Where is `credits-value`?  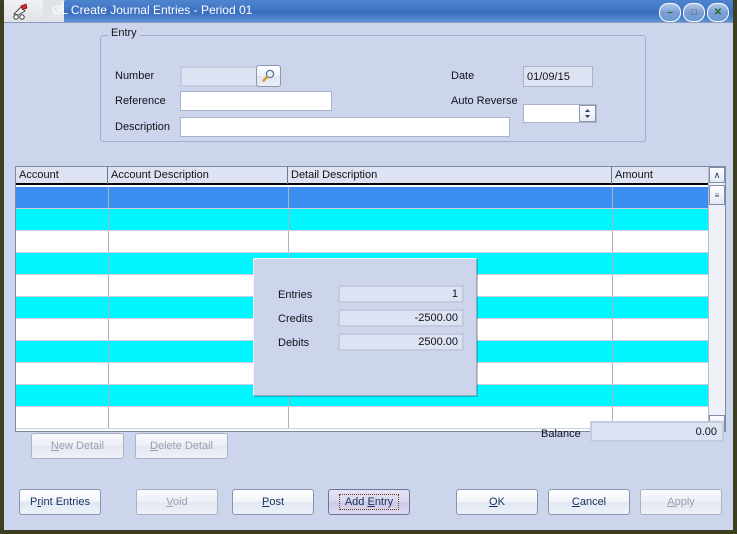 credits-value is located at coordinates (401, 318).